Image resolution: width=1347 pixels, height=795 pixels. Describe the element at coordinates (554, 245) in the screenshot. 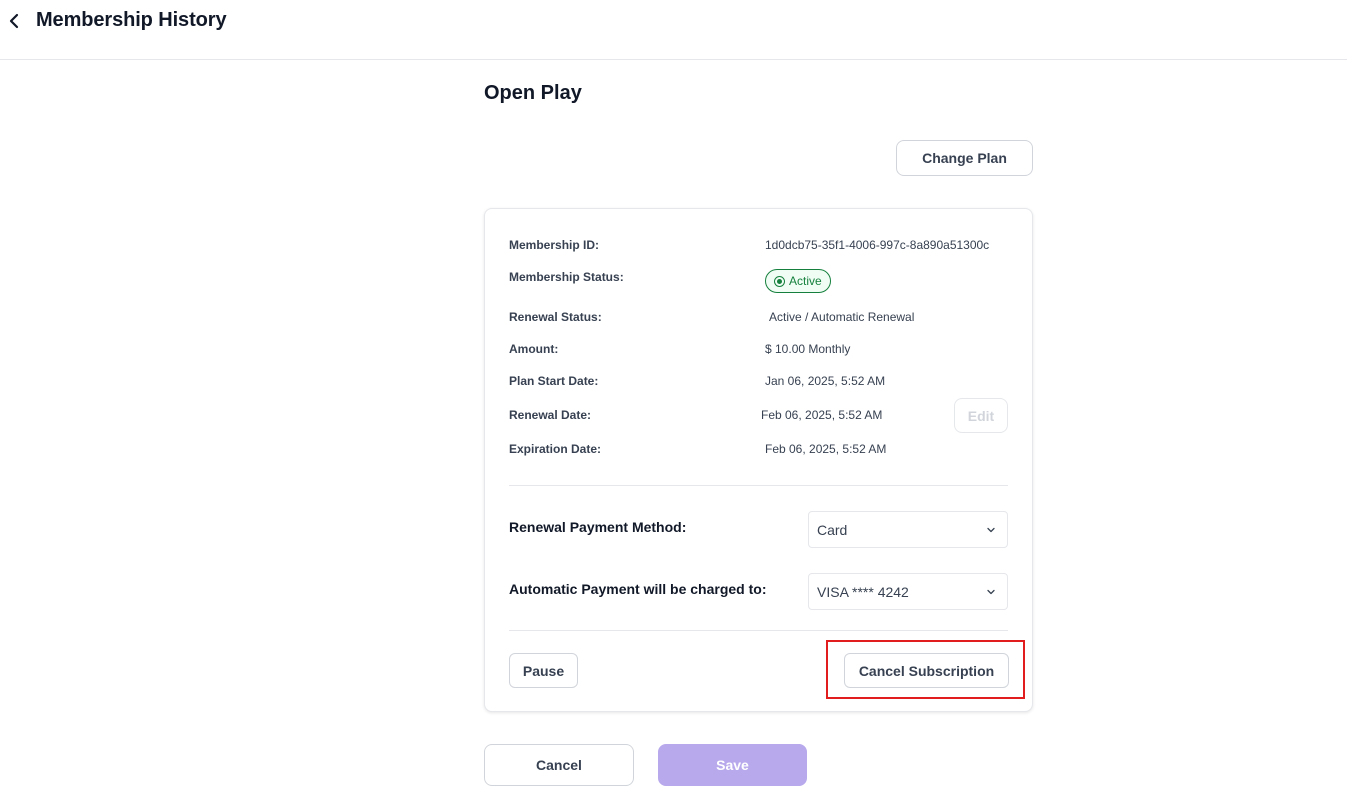

I see `membership-id-label: Membership ID:` at that location.